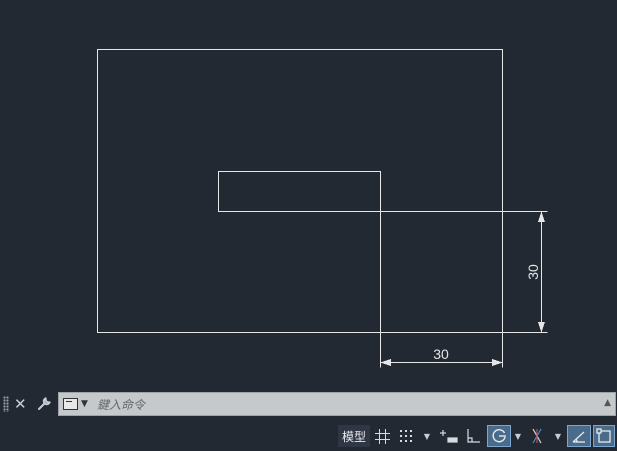 This screenshot has width=617, height=451. Describe the element at coordinates (347, 405) in the screenshot. I see `command-input` at that location.